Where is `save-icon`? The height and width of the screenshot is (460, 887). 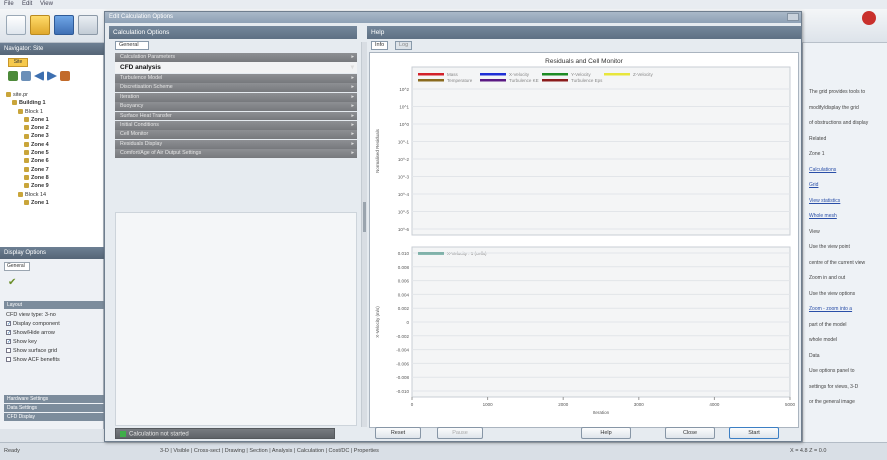
save-icon is located at coordinates (64, 25).